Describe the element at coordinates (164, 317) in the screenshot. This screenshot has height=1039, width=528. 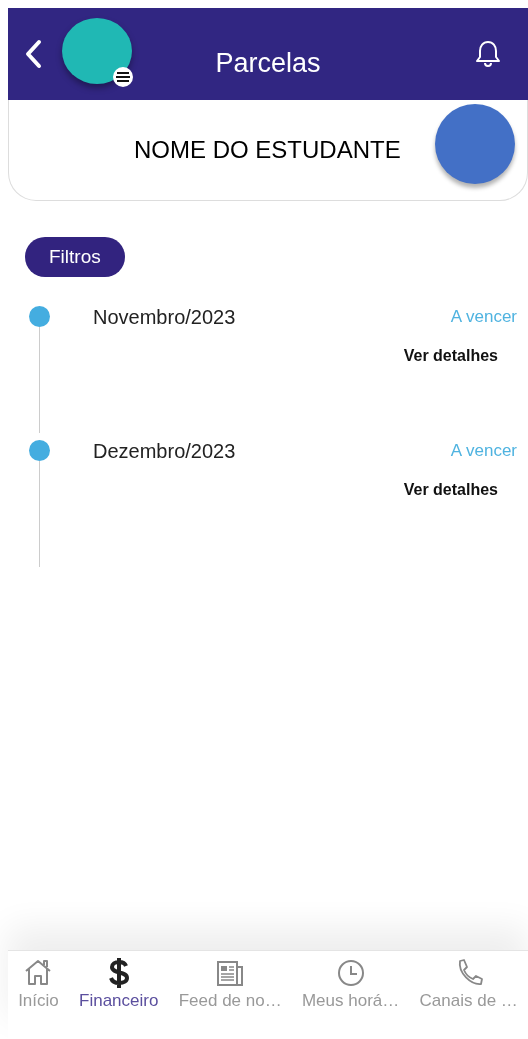
I see `month-label: Novembro/2023` at that location.